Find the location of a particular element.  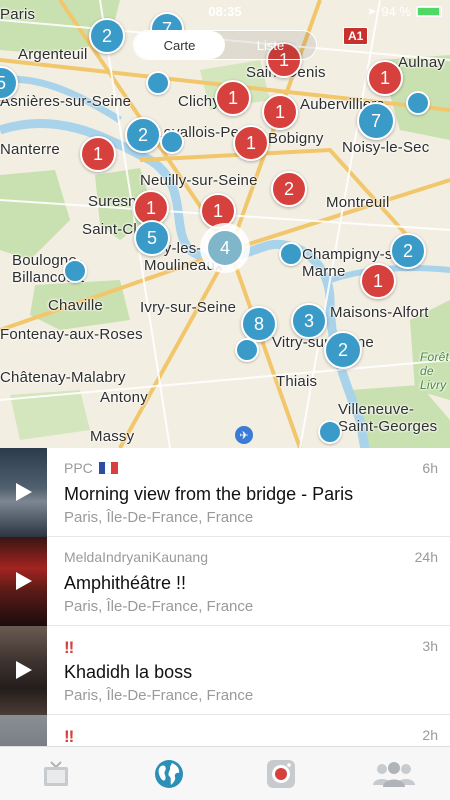

post-time: 24h is located at coordinates (426, 557).